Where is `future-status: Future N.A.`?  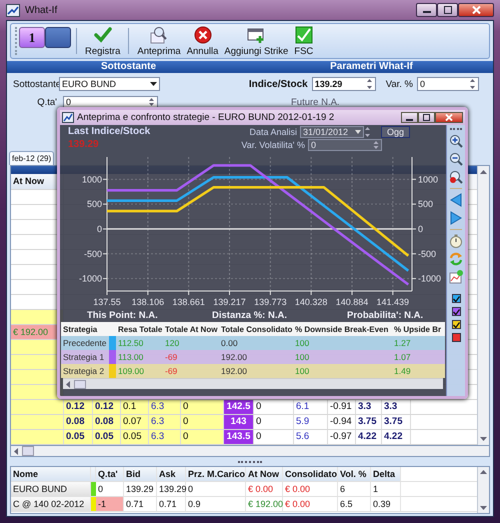
future-status: Future N.A. is located at coordinates (315, 102).